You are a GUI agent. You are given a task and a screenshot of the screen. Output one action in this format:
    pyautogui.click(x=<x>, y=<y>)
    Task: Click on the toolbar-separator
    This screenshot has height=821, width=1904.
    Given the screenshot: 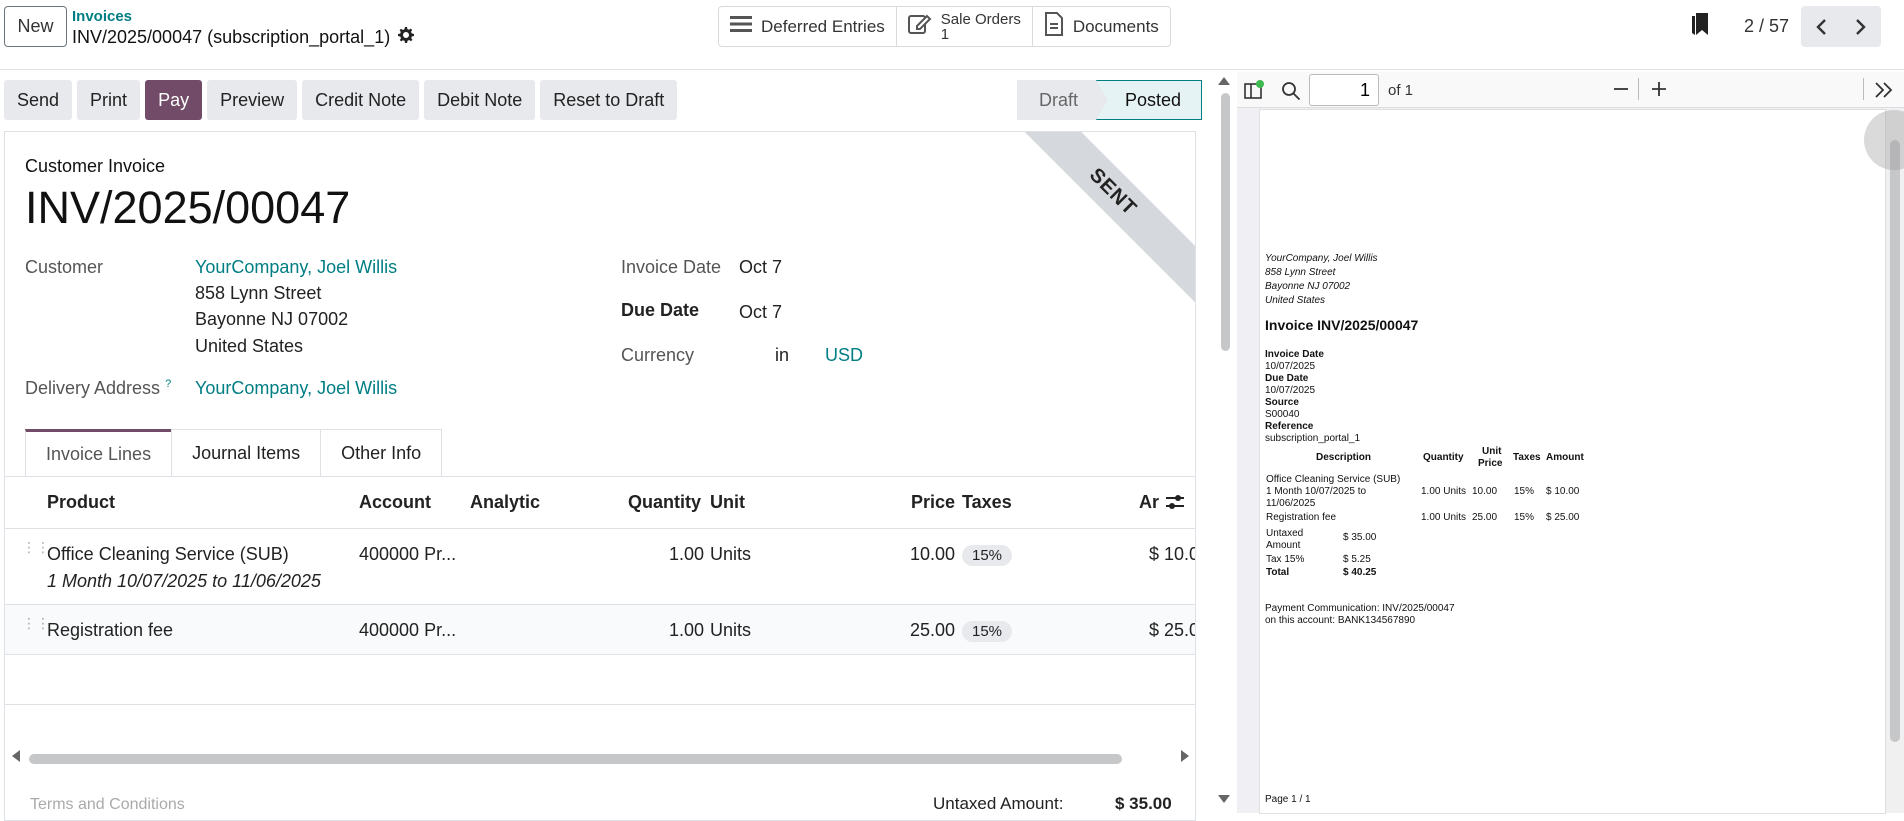 What is the action you would take?
    pyautogui.click(x=1863, y=89)
    